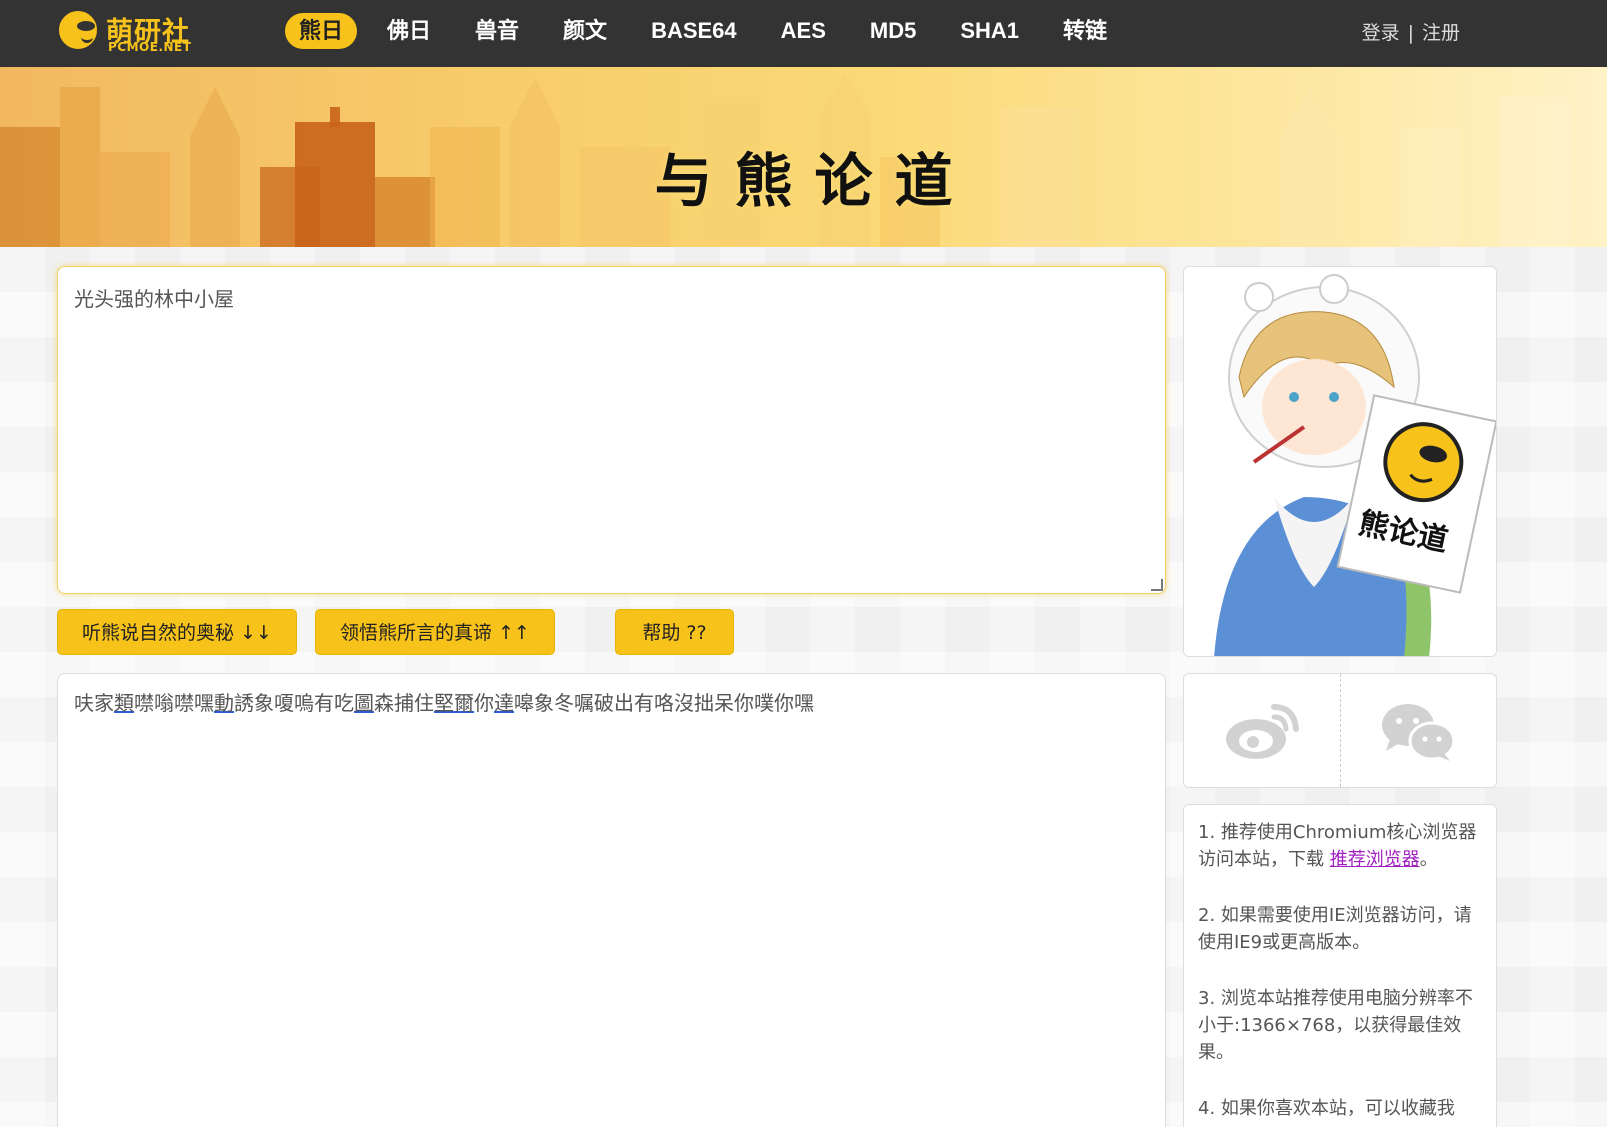 The width and height of the screenshot is (1607, 1127). What do you see at coordinates (321, 31) in the screenshot?
I see `nav-item-bear: 熊日` at bounding box center [321, 31].